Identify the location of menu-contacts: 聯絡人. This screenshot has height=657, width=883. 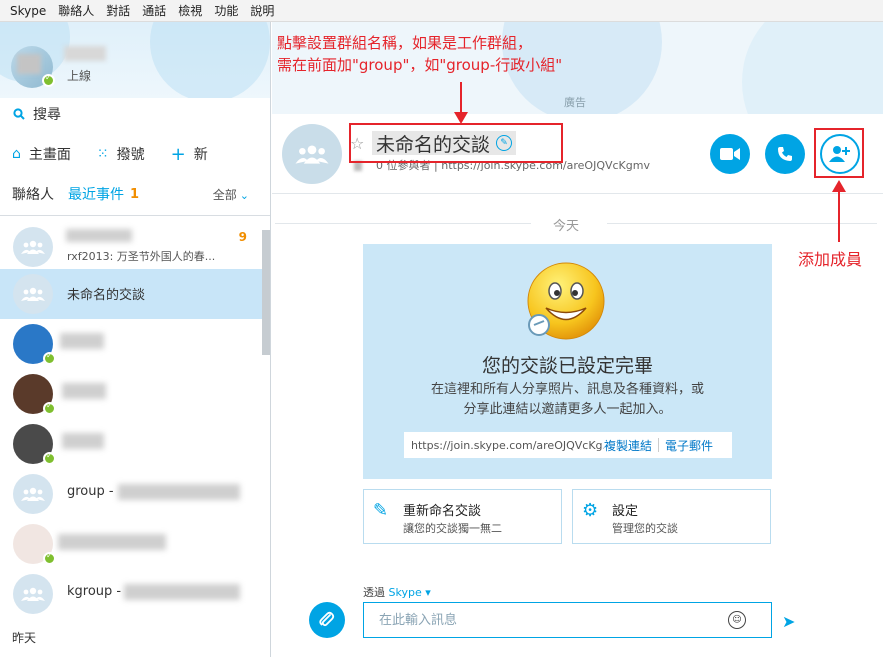
(76, 11).